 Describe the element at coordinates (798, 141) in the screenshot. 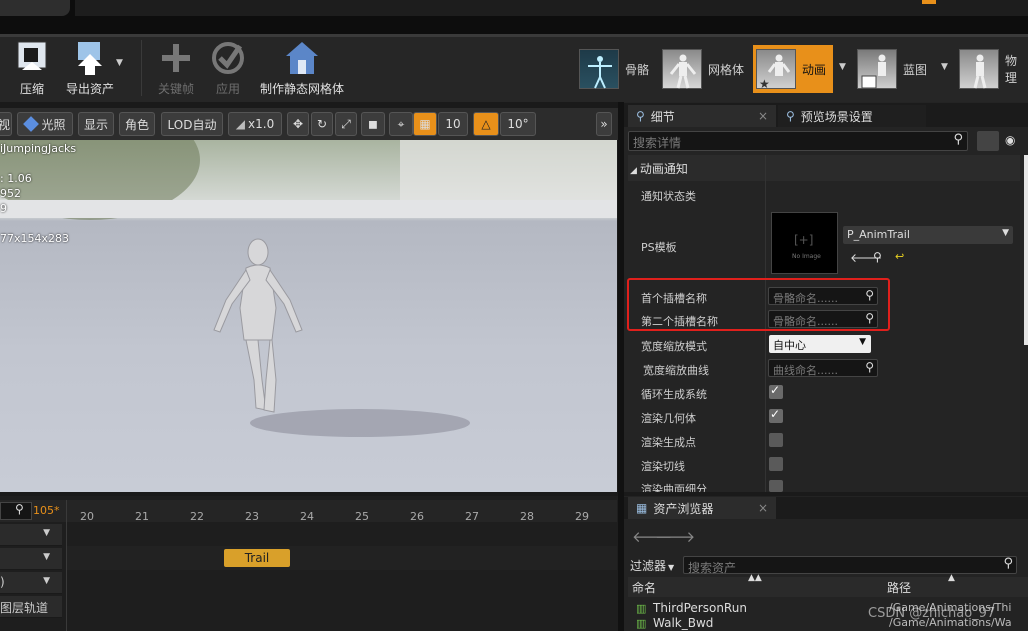

I see `details-search-input: 搜索详情 ⚲` at that location.